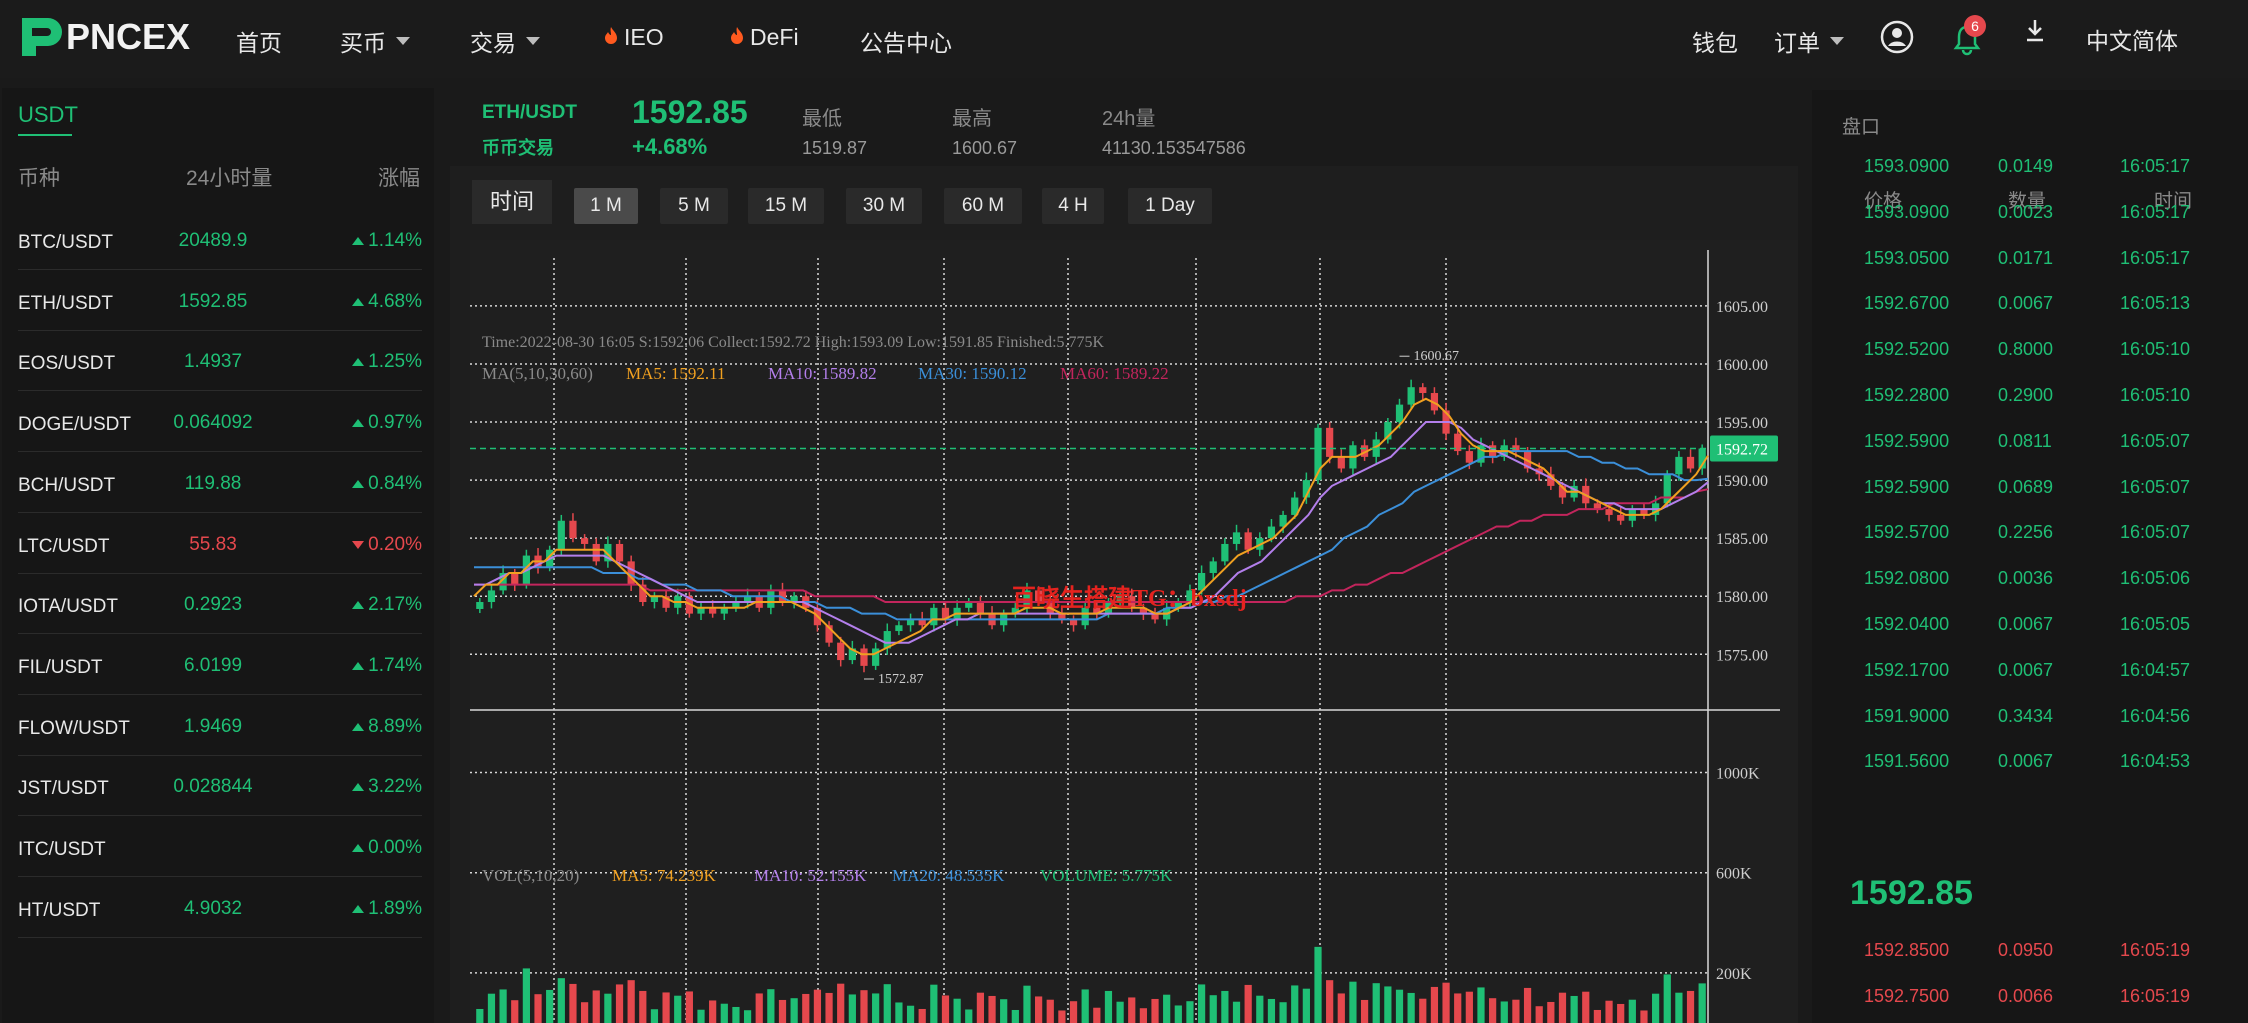  Describe the element at coordinates (1715, 41) in the screenshot. I see `nav-wallet: 钱包` at that location.